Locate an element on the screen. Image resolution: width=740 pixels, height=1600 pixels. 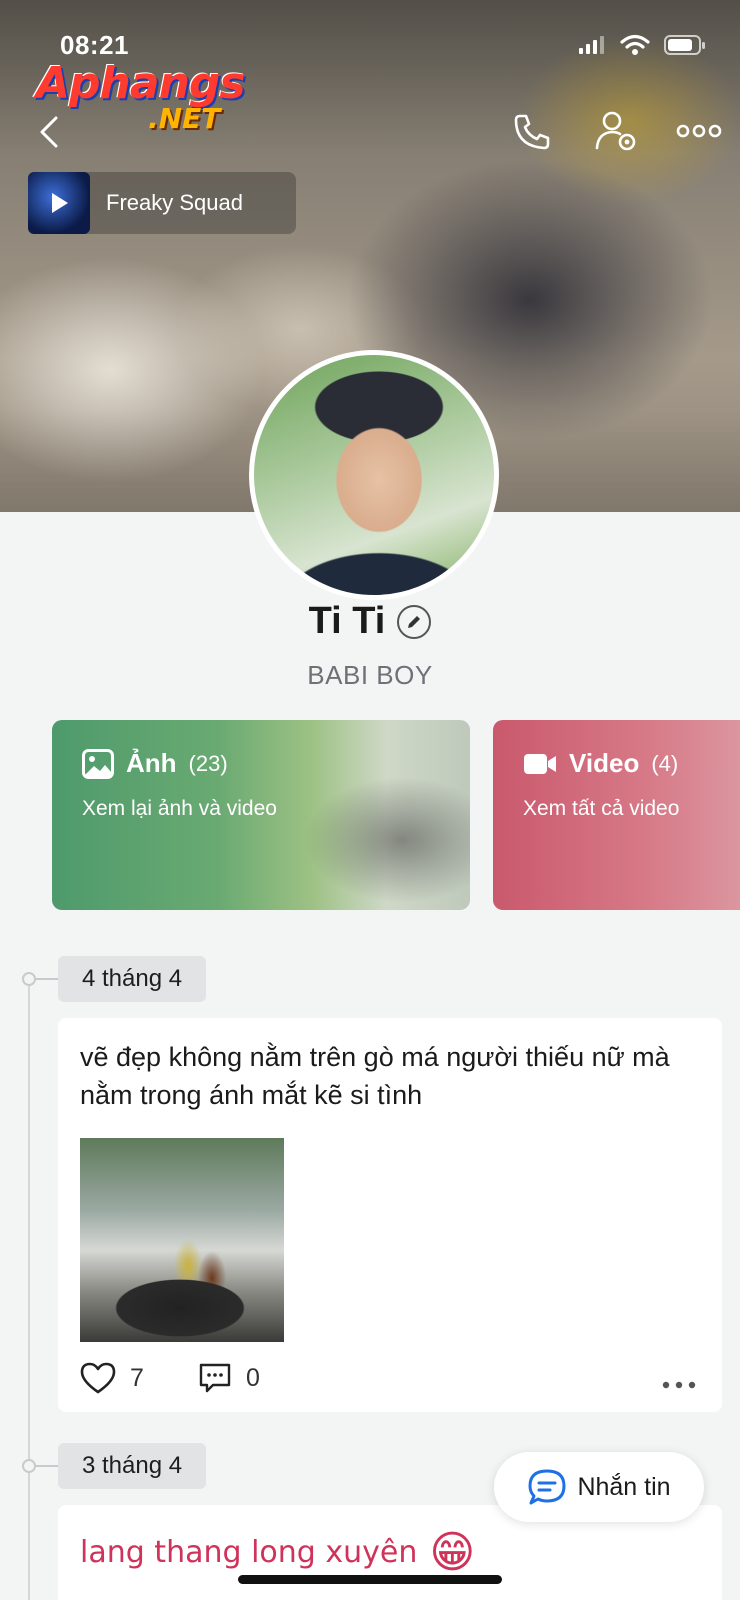
grin-emoji: 😁 is located at coordinates (452, 1552).